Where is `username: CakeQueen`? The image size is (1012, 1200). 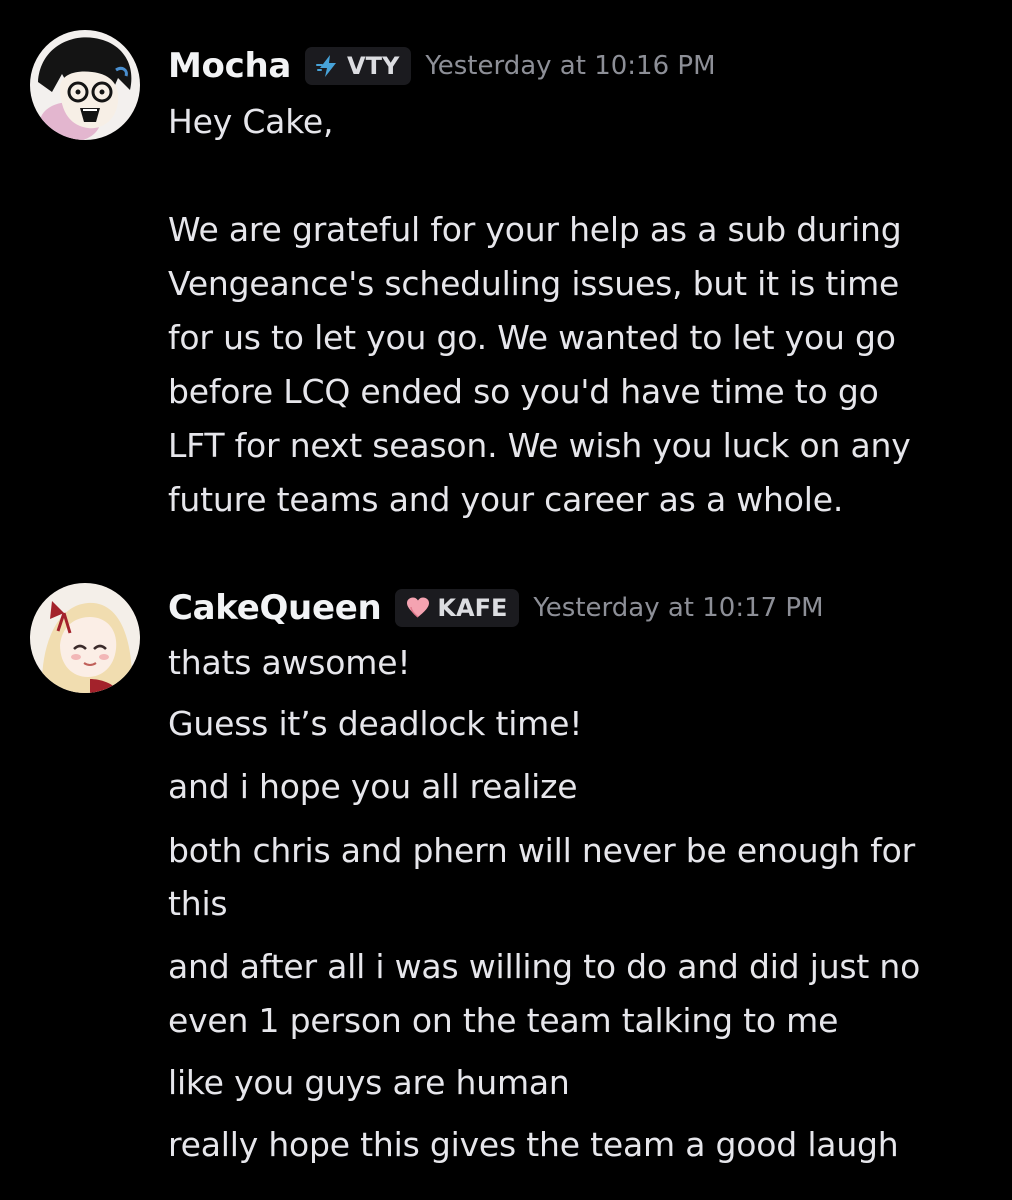
username: CakeQueen is located at coordinates (275, 608).